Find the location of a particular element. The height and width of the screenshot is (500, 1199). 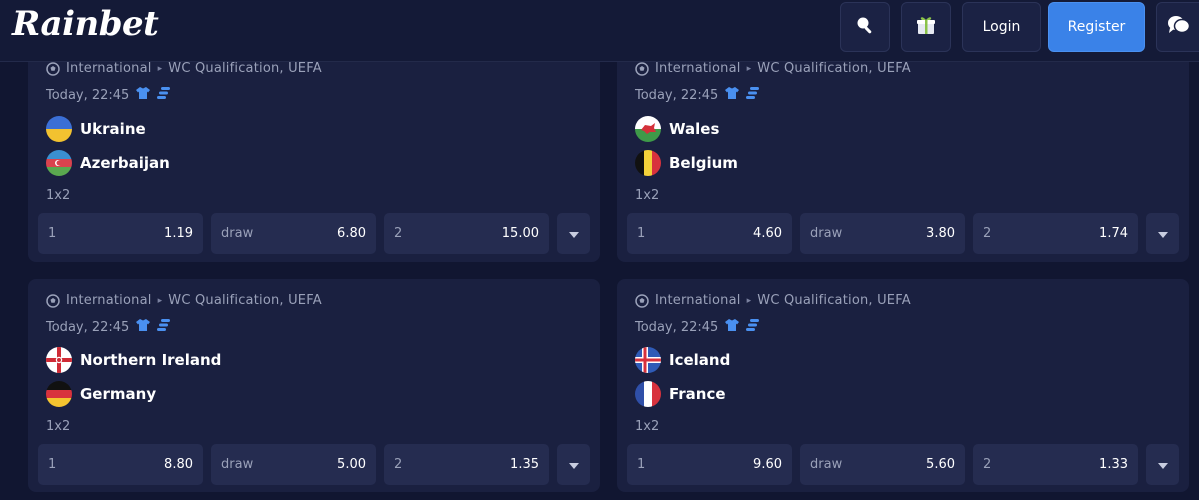

odds-value: 3.80 is located at coordinates (940, 233).